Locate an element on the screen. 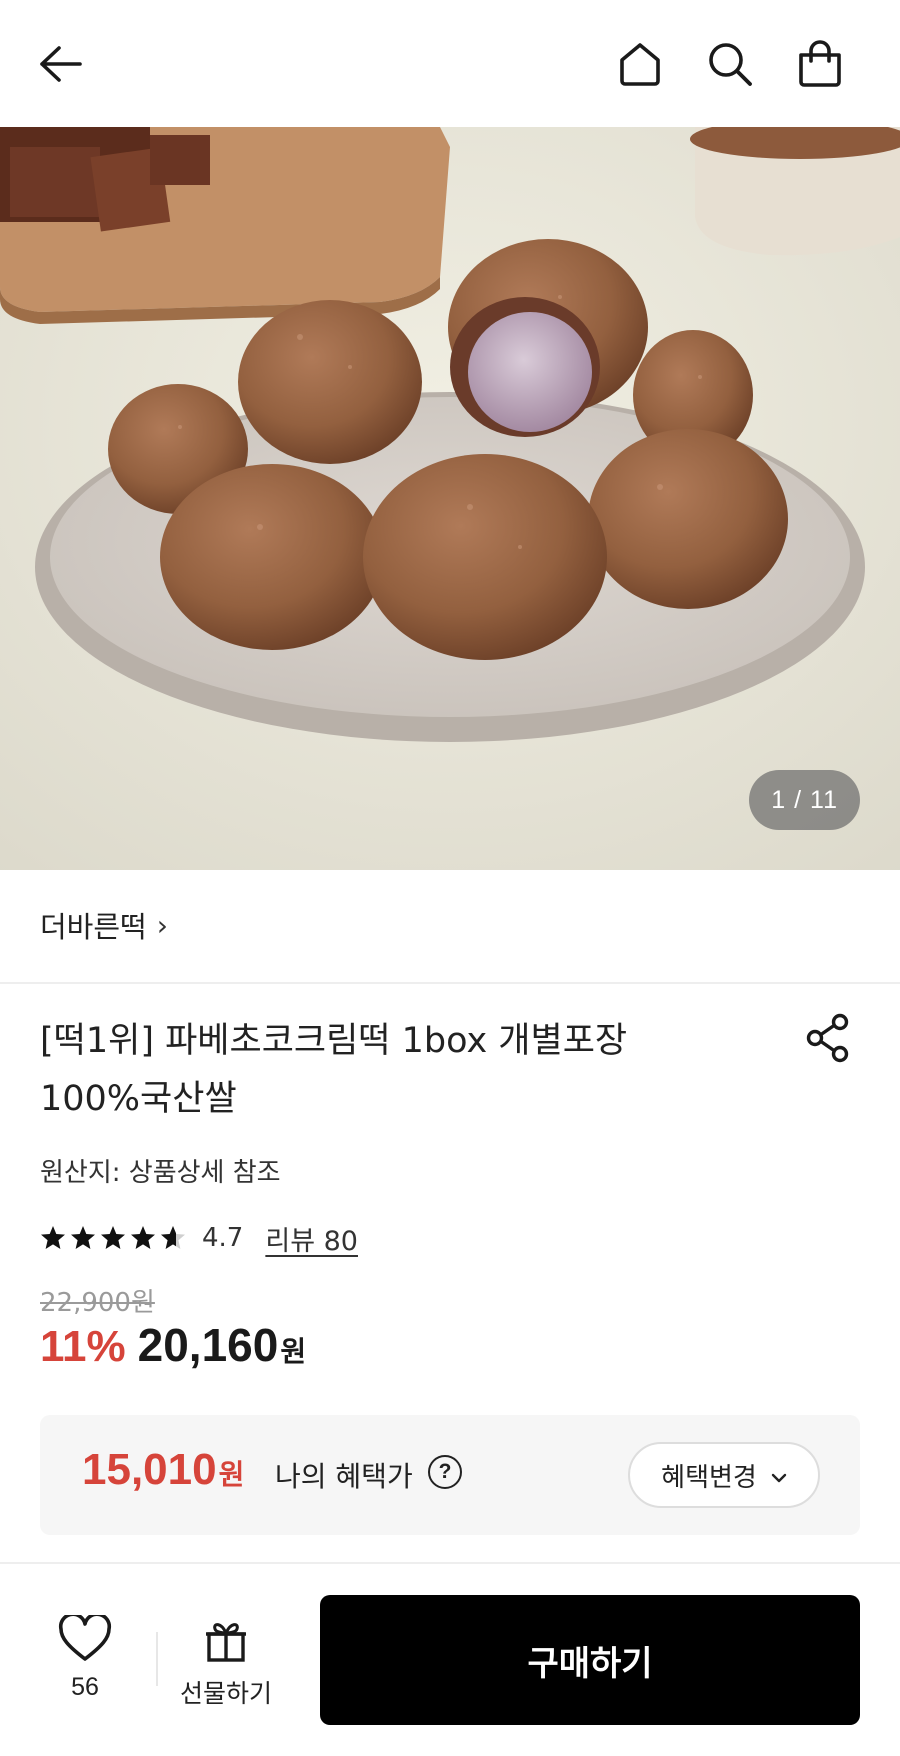 Image resolution: width=900 pixels, height=1756 pixels. sale-price: 20,160 is located at coordinates (208, 1345).